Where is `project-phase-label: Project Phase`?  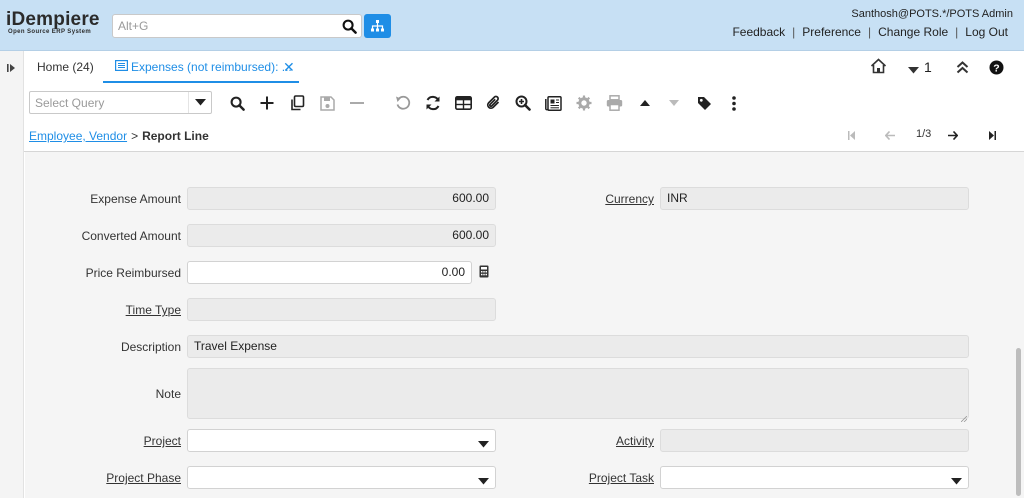 project-phase-label: Project Phase is located at coordinates (143, 478).